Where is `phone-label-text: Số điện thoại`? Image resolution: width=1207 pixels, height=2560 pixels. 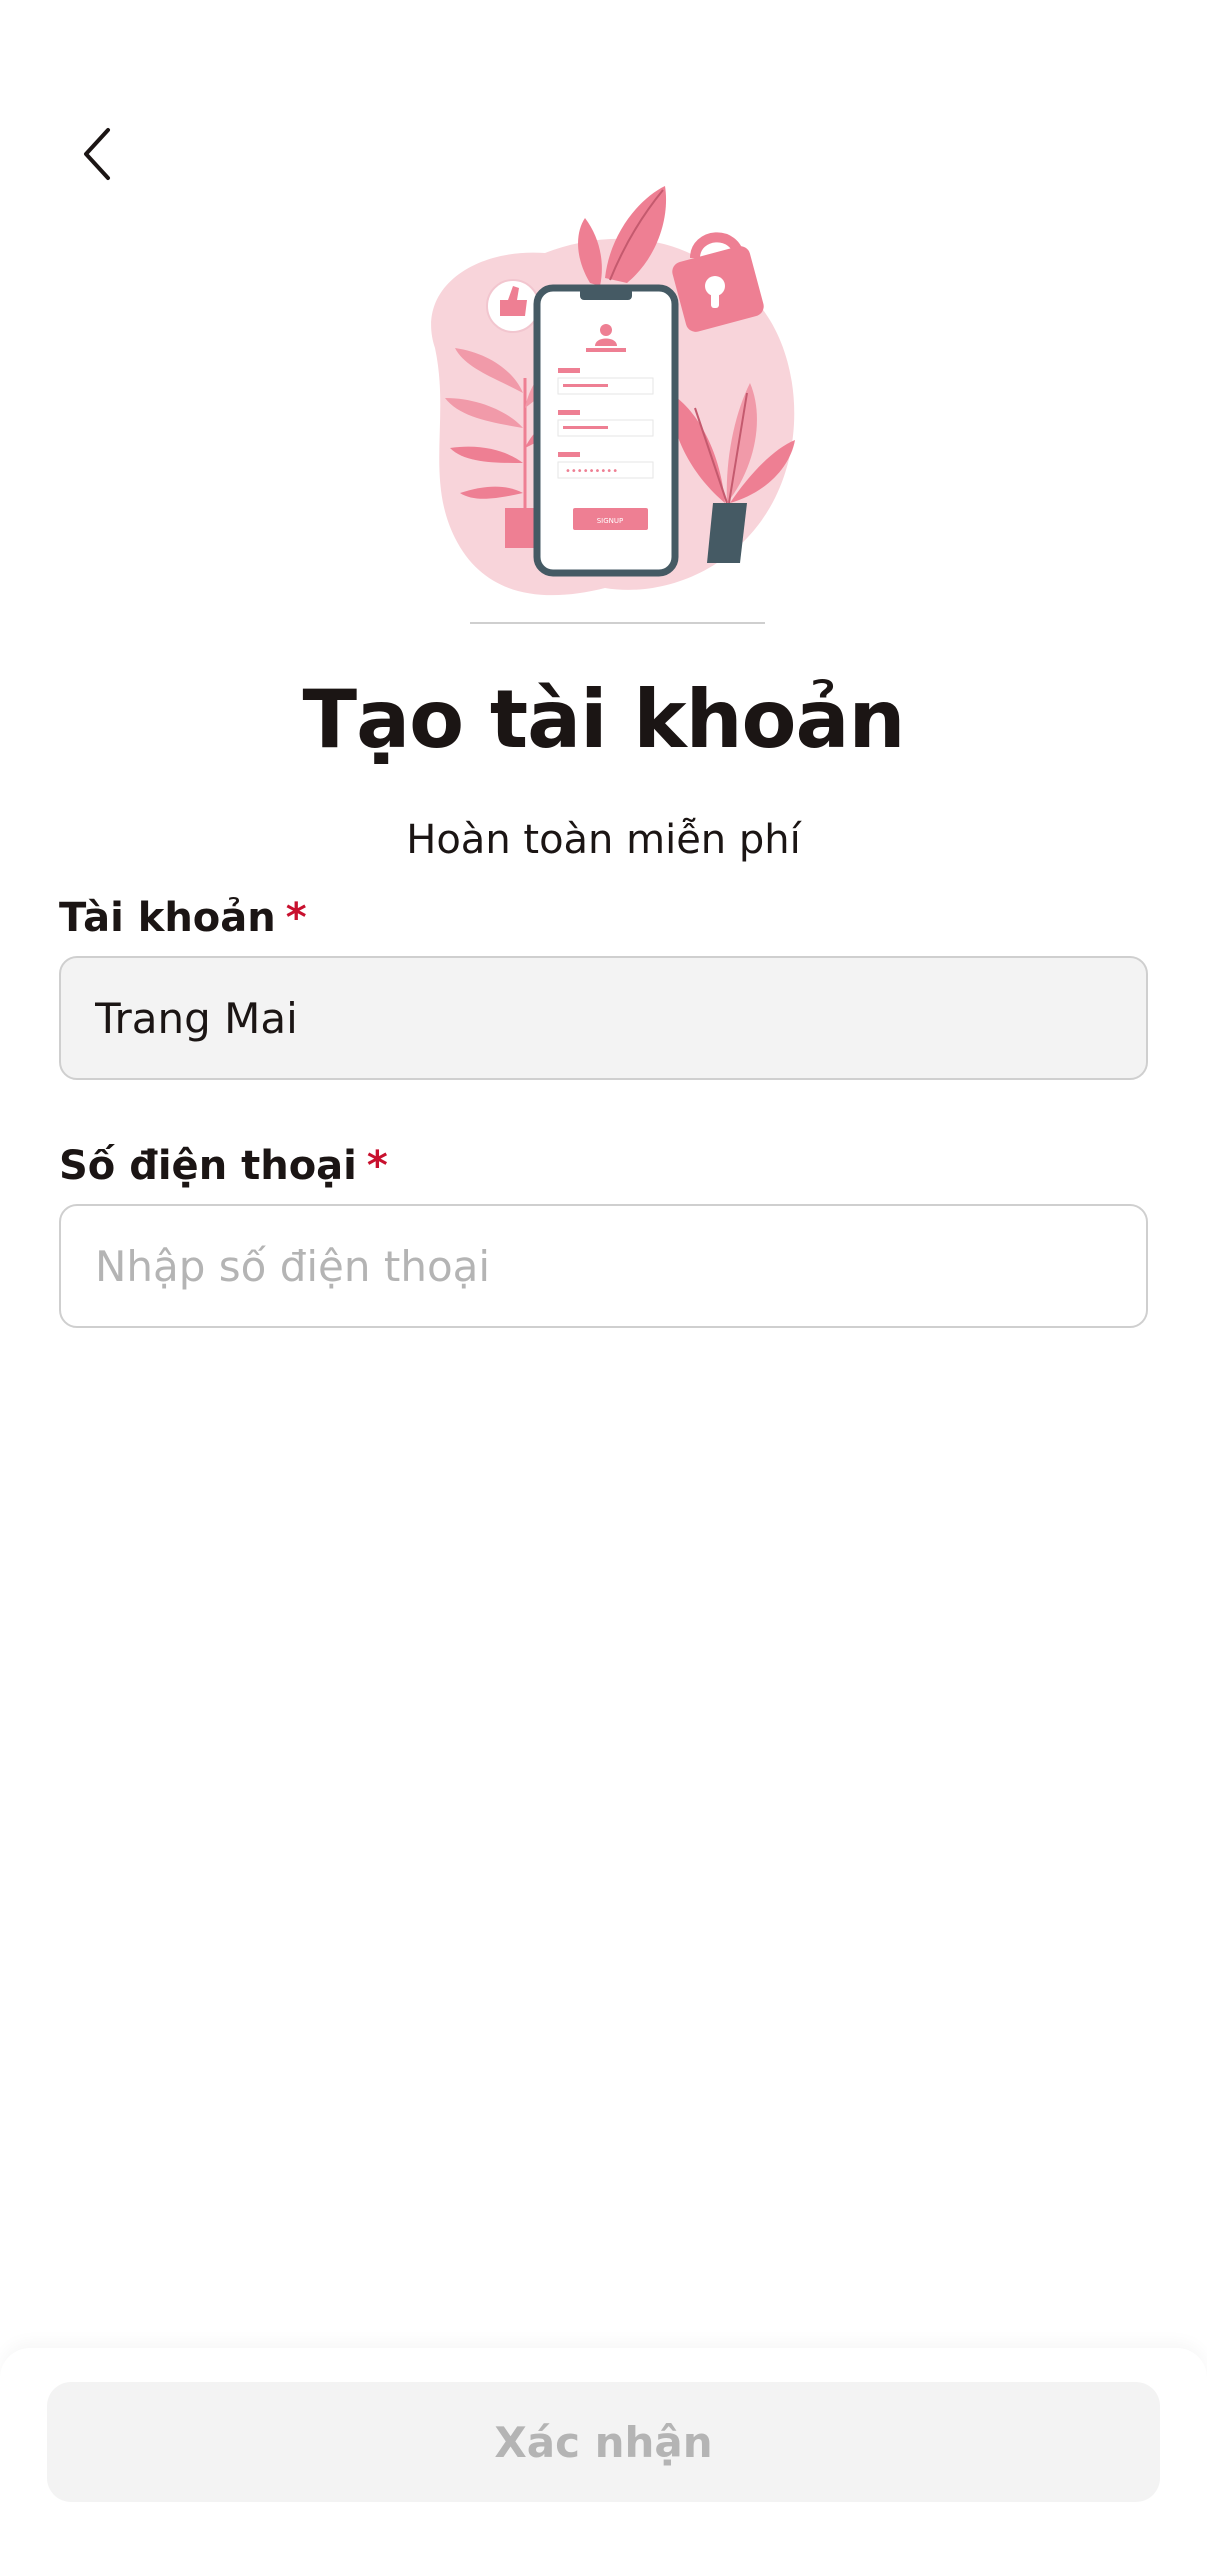
phone-label-text: Số điện thoại is located at coordinates (208, 1166).